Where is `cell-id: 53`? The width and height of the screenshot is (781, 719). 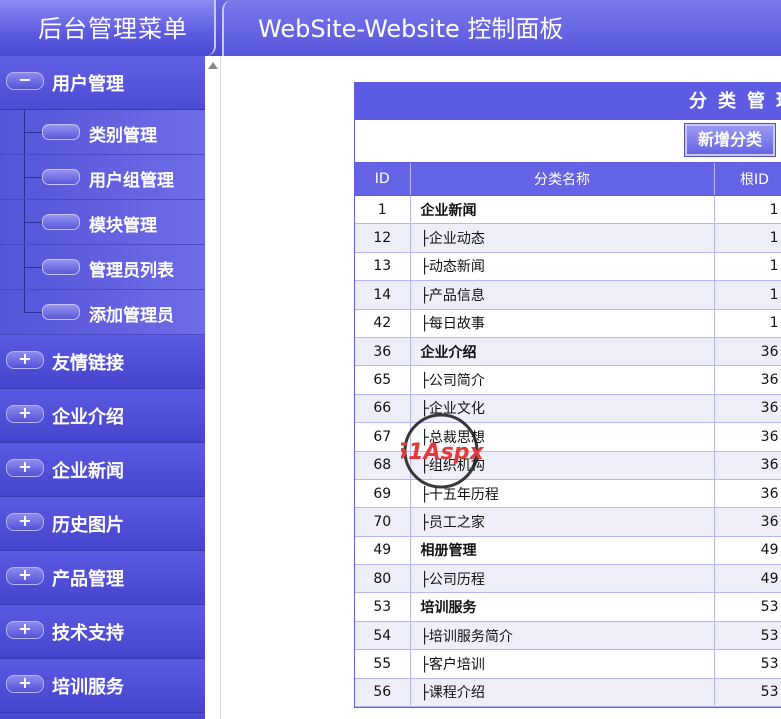
cell-id: 53 is located at coordinates (383, 607).